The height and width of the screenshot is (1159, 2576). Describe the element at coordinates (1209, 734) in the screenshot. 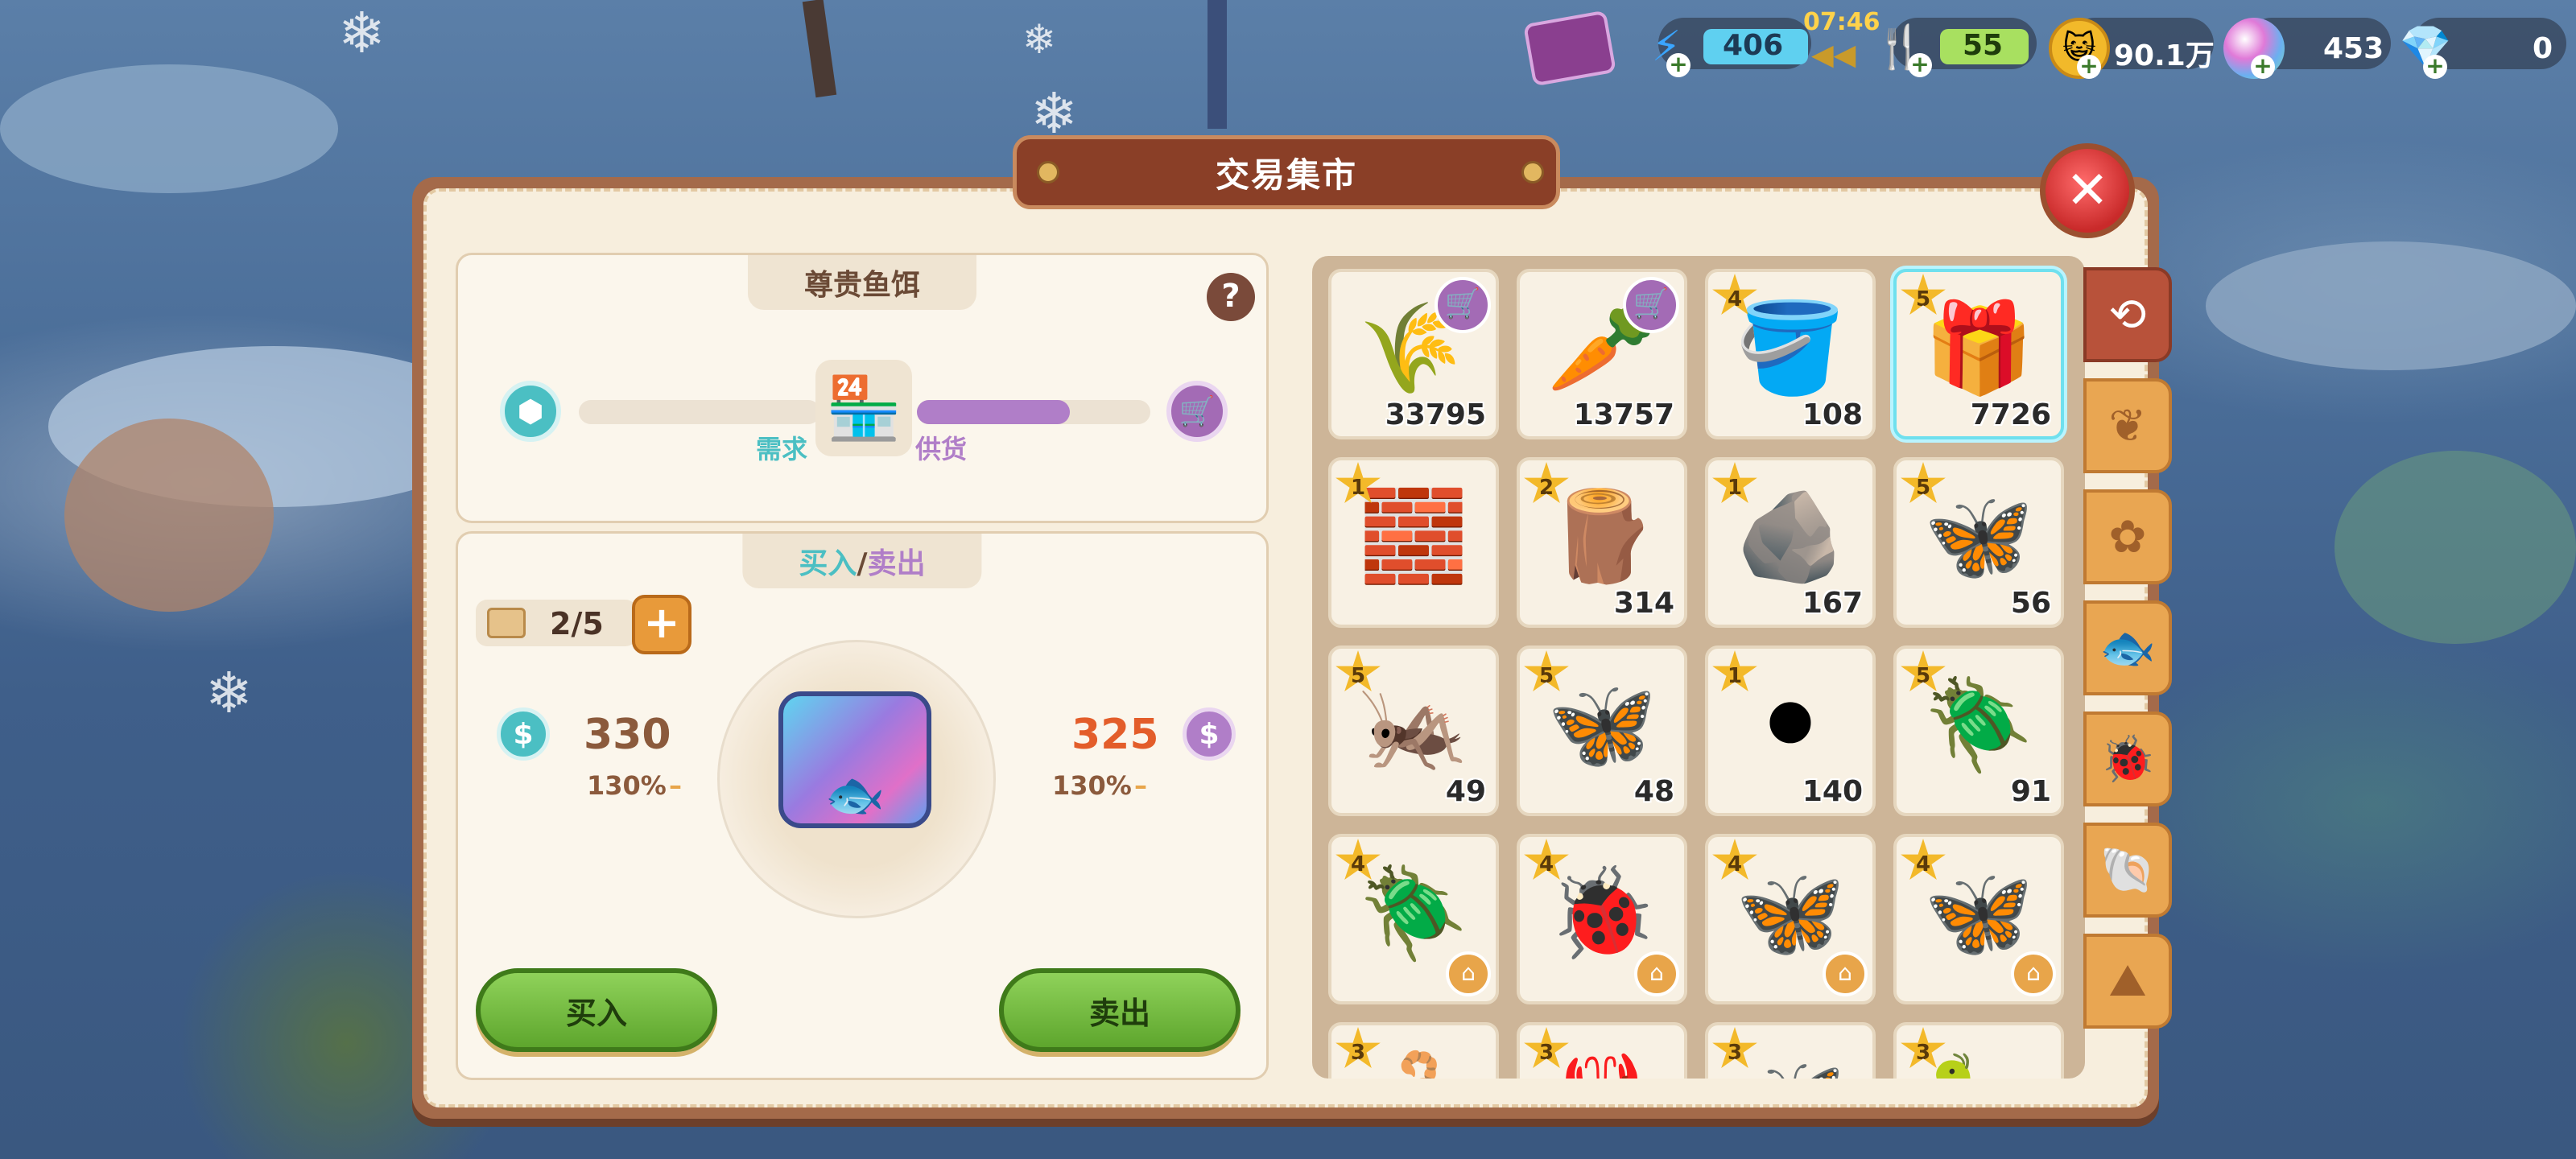

I see `sell-dollar-icon: $` at that location.